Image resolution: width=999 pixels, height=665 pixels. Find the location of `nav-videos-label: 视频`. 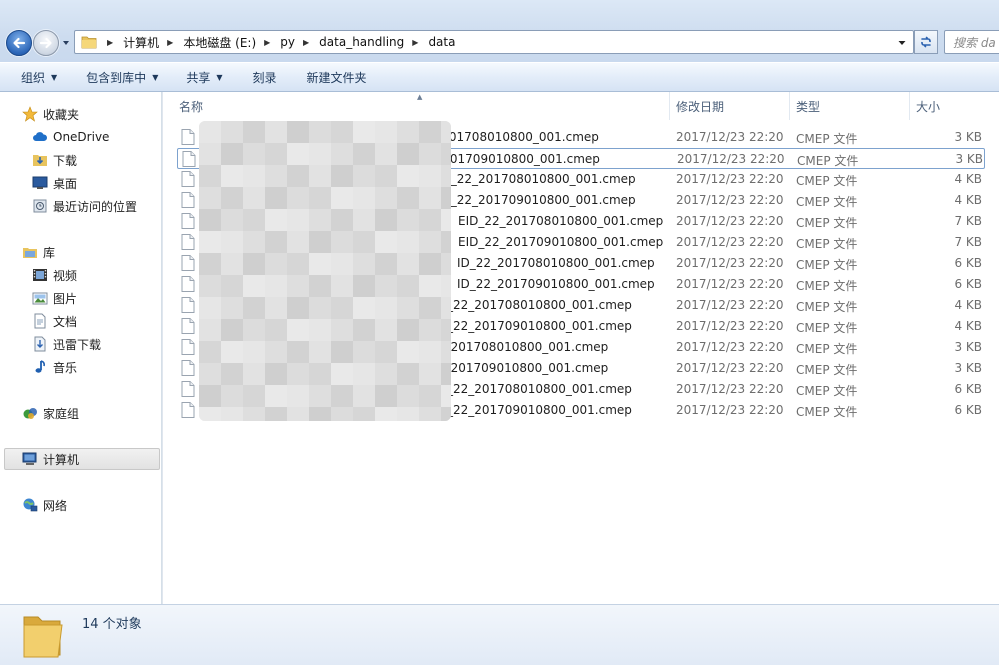

nav-videos-label: 视频 is located at coordinates (65, 275).